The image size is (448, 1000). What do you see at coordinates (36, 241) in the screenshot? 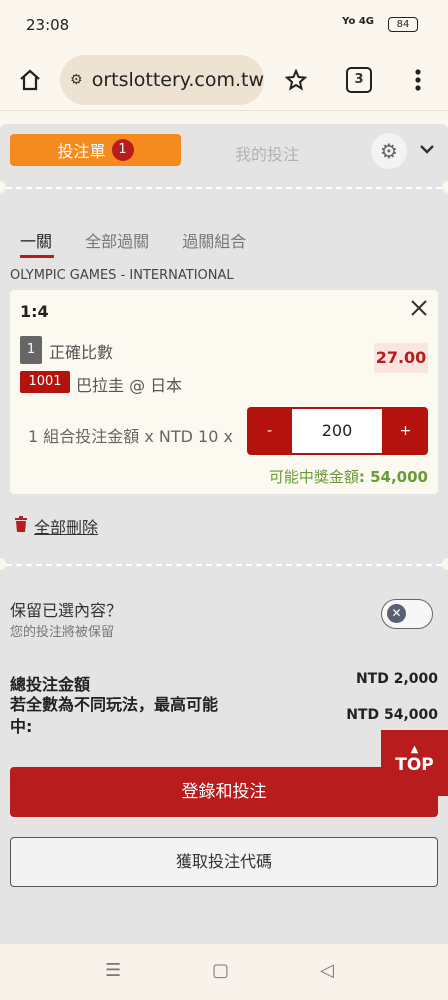
I see `tab-single: 一關` at bounding box center [36, 241].